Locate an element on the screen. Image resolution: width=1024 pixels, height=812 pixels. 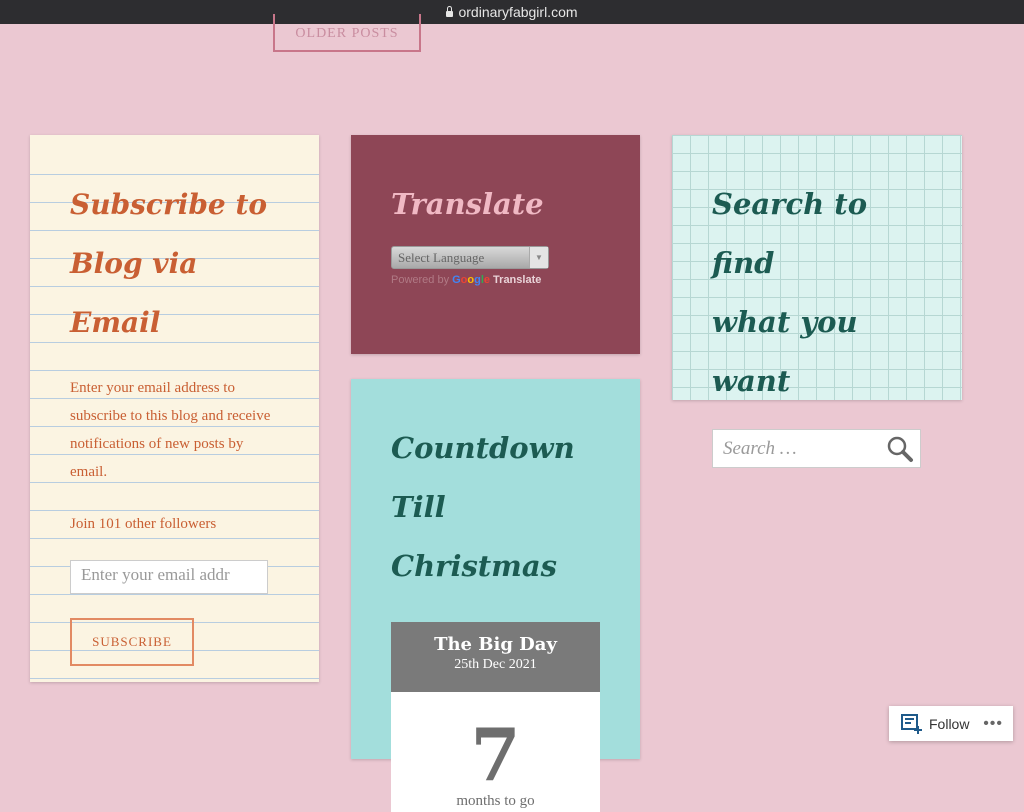
powered-by-label: Powered by is located at coordinates (420, 280).